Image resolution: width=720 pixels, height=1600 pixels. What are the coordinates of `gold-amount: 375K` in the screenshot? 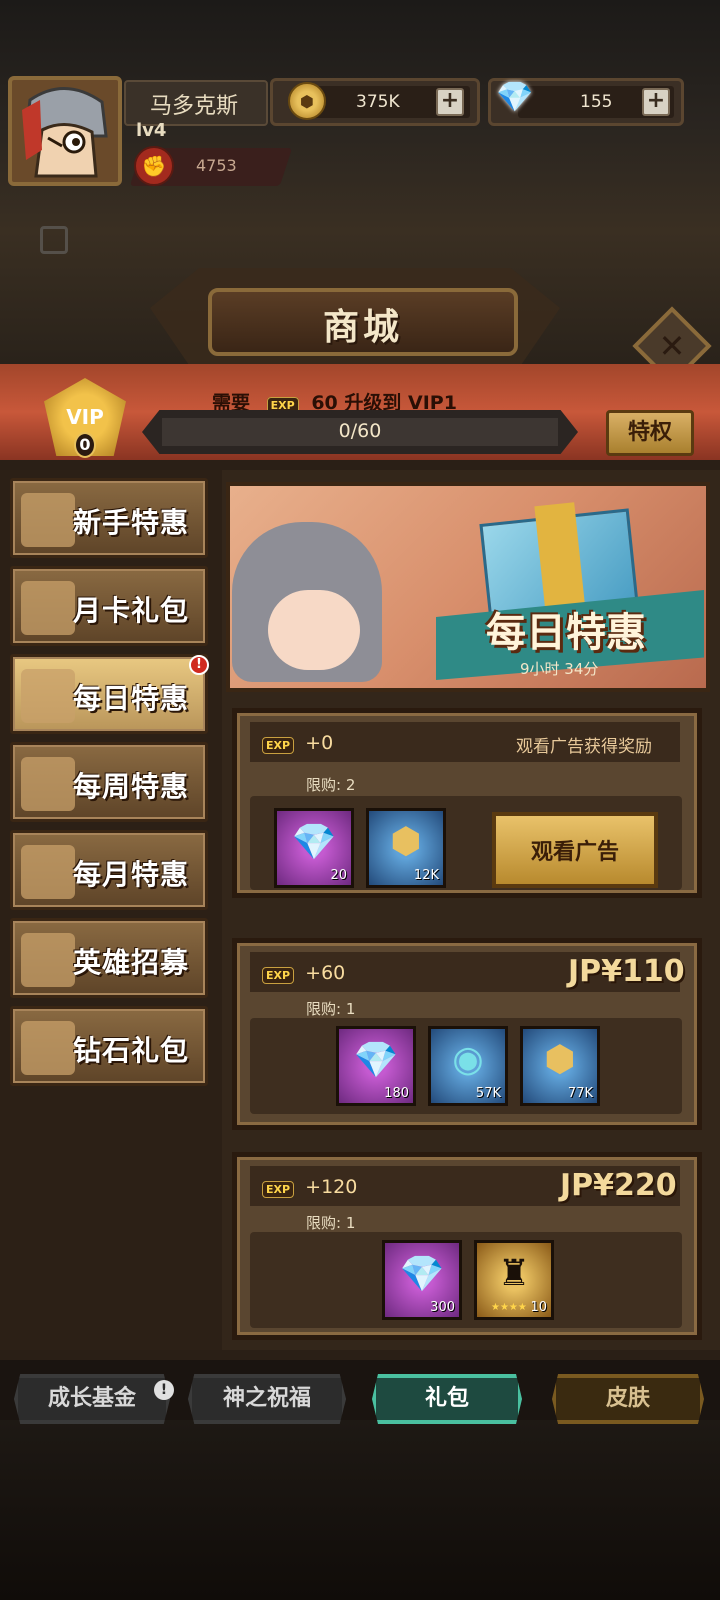 It's located at (378, 102).